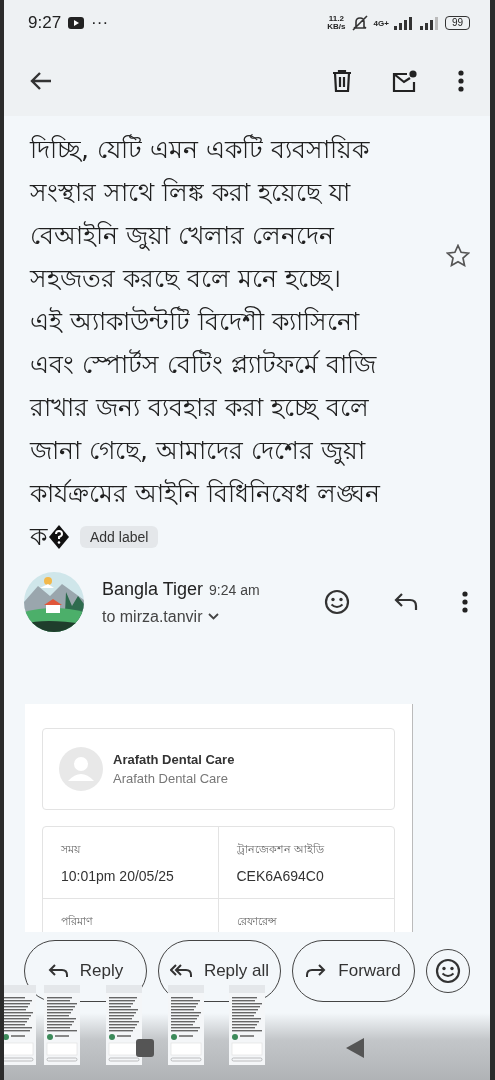 Image resolution: width=495 pixels, height=1080 pixels. I want to click on field-value: 10:01pm 20/05/25, so click(118, 876).